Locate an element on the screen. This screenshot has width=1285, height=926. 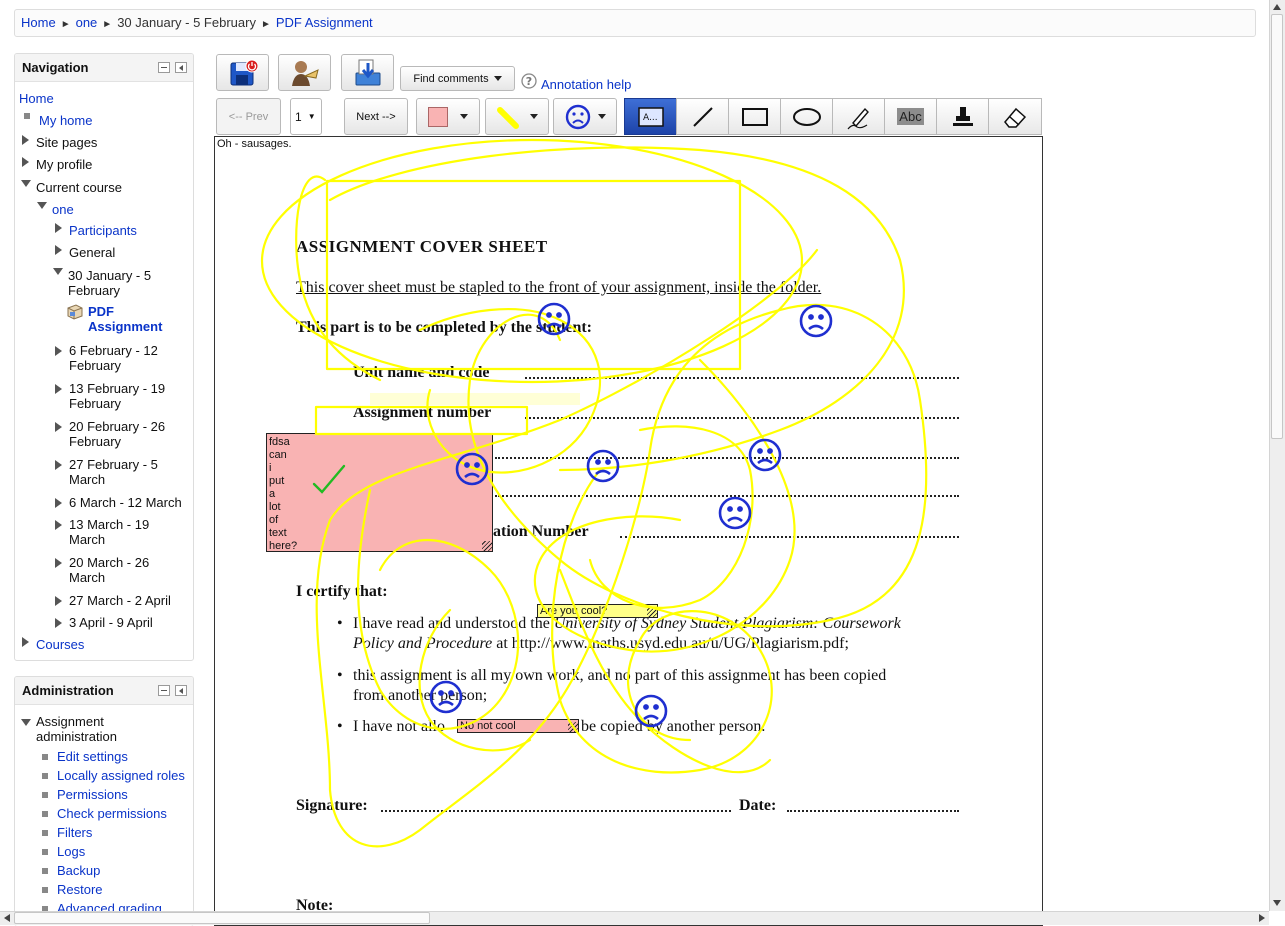
admin-assignment-section: Assignment administration is located at coordinates (91, 729).